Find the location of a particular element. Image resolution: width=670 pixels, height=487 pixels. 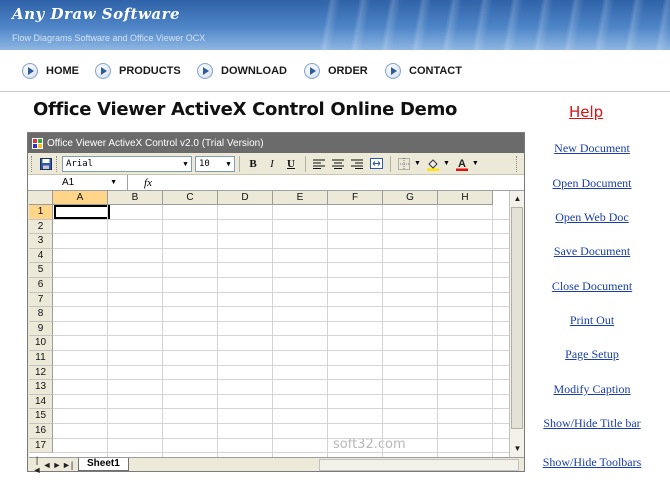

font-name-select: Arial ▼ is located at coordinates (127, 163).